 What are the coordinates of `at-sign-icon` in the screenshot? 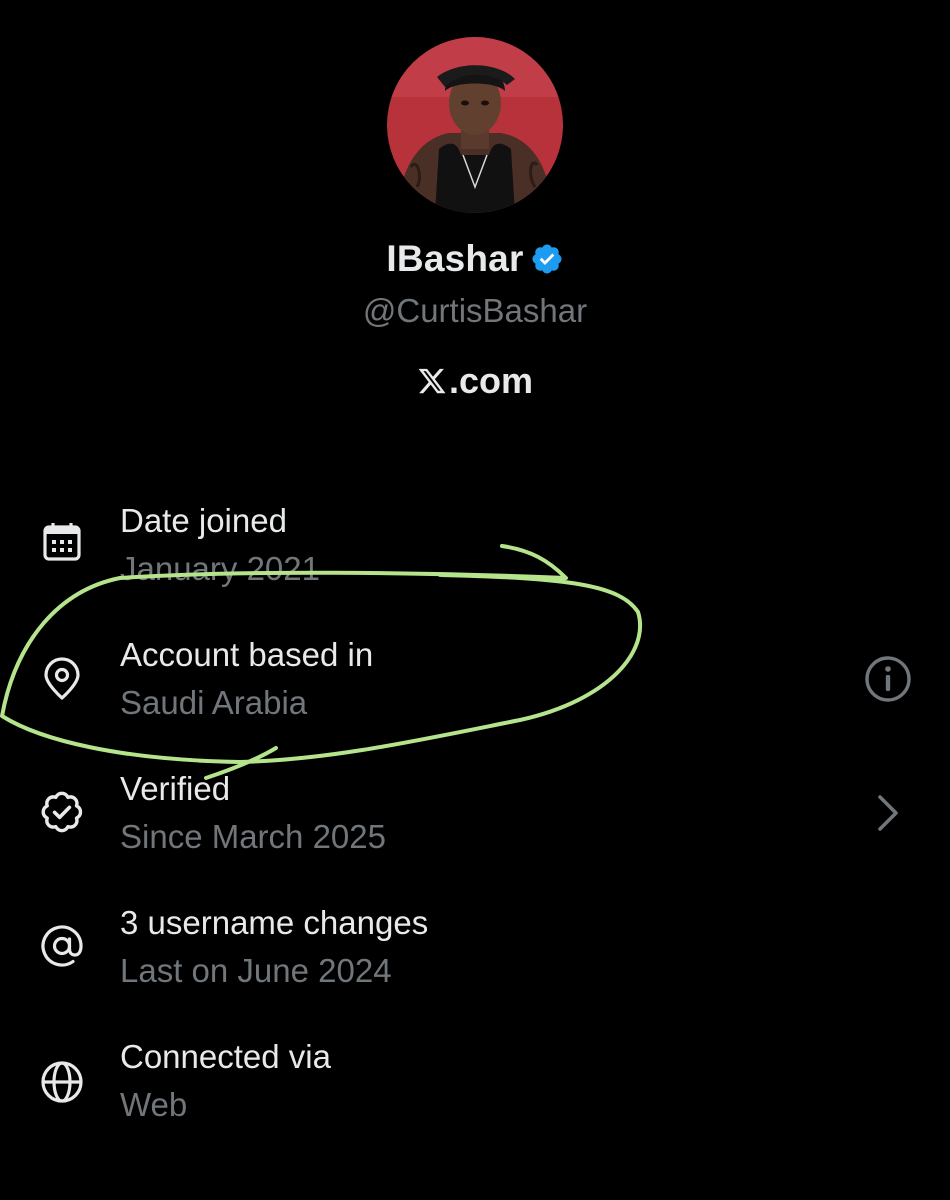 It's located at (62, 946).